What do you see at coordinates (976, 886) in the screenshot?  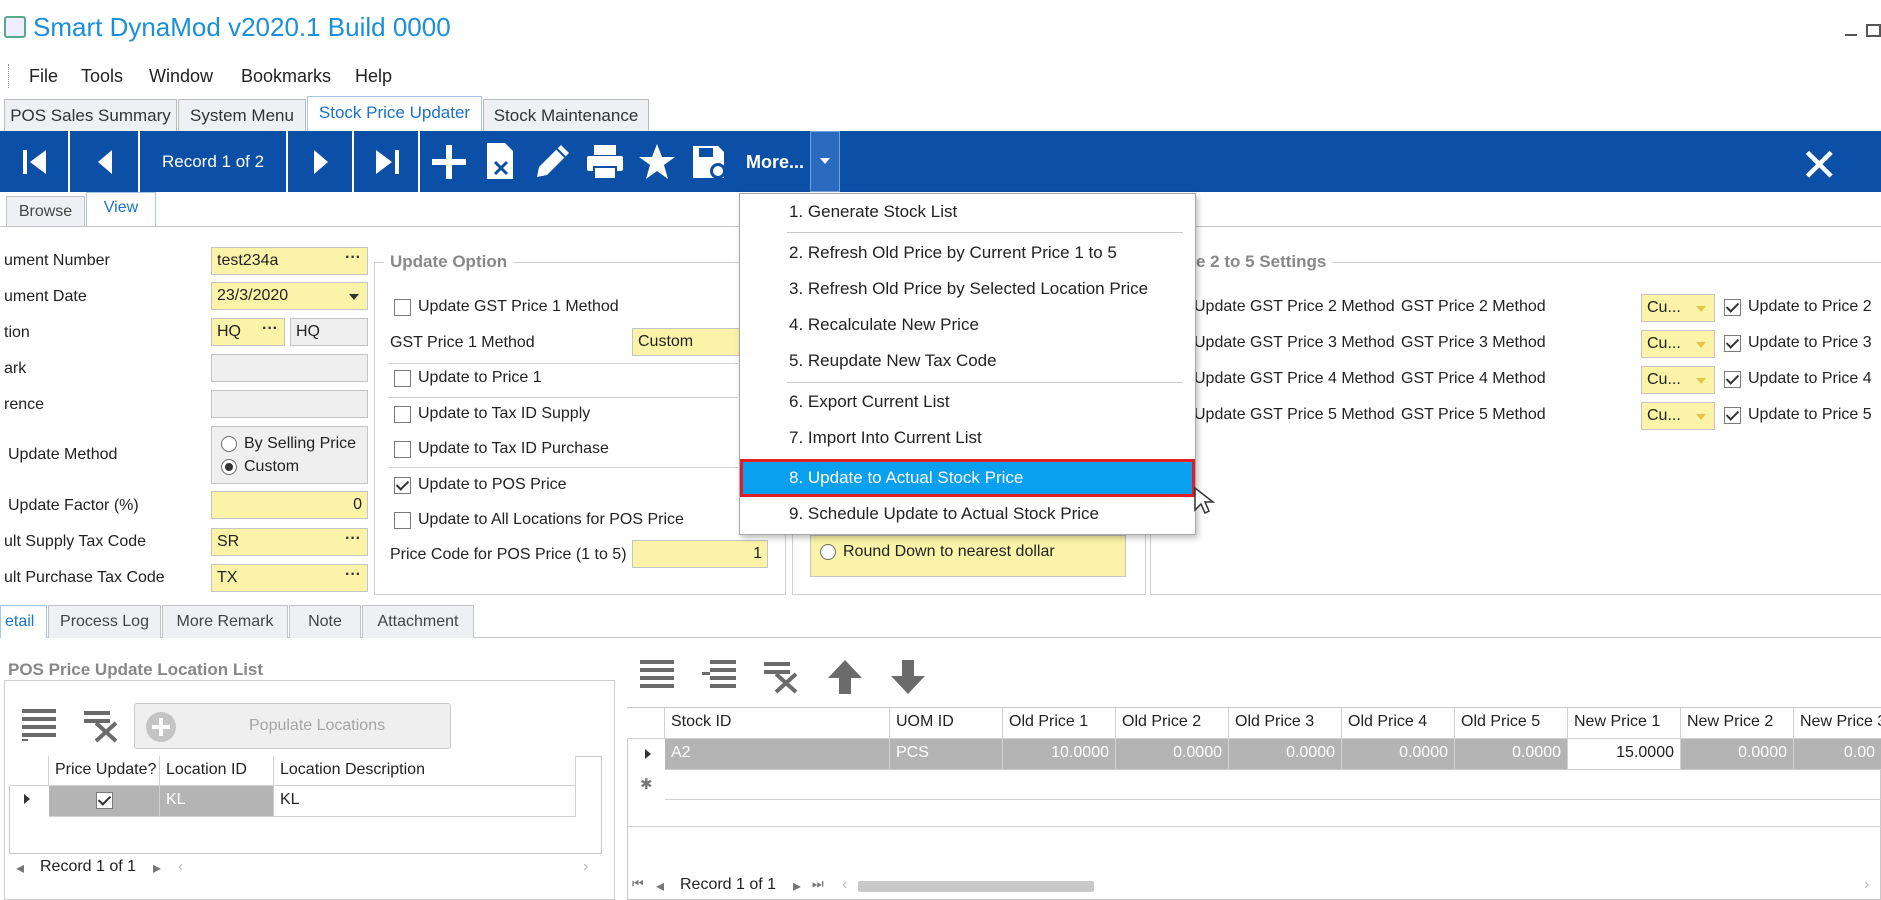 I see `horizontal-scrollbar-thumb` at bounding box center [976, 886].